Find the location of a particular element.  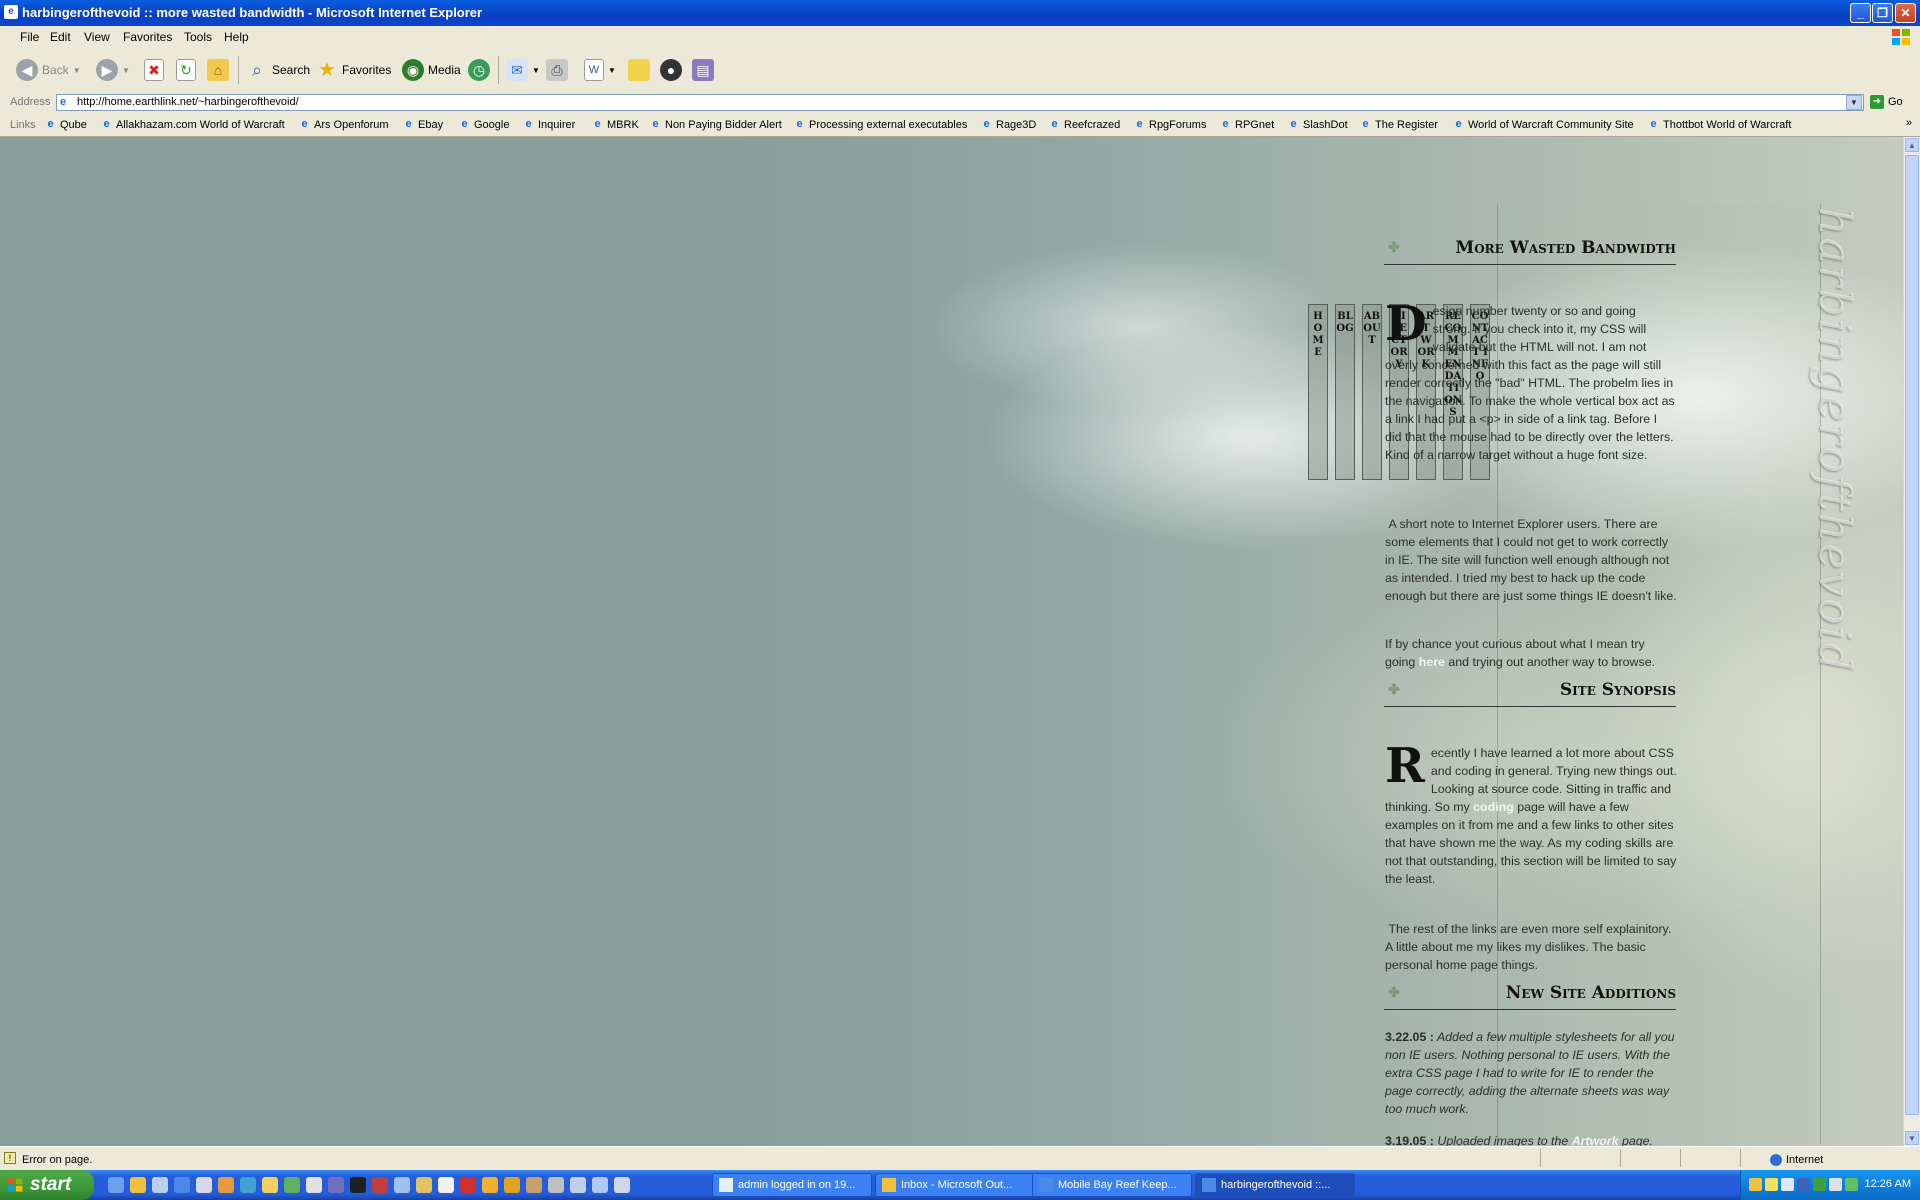

print-button: ⎙ is located at coordinates (557, 70).